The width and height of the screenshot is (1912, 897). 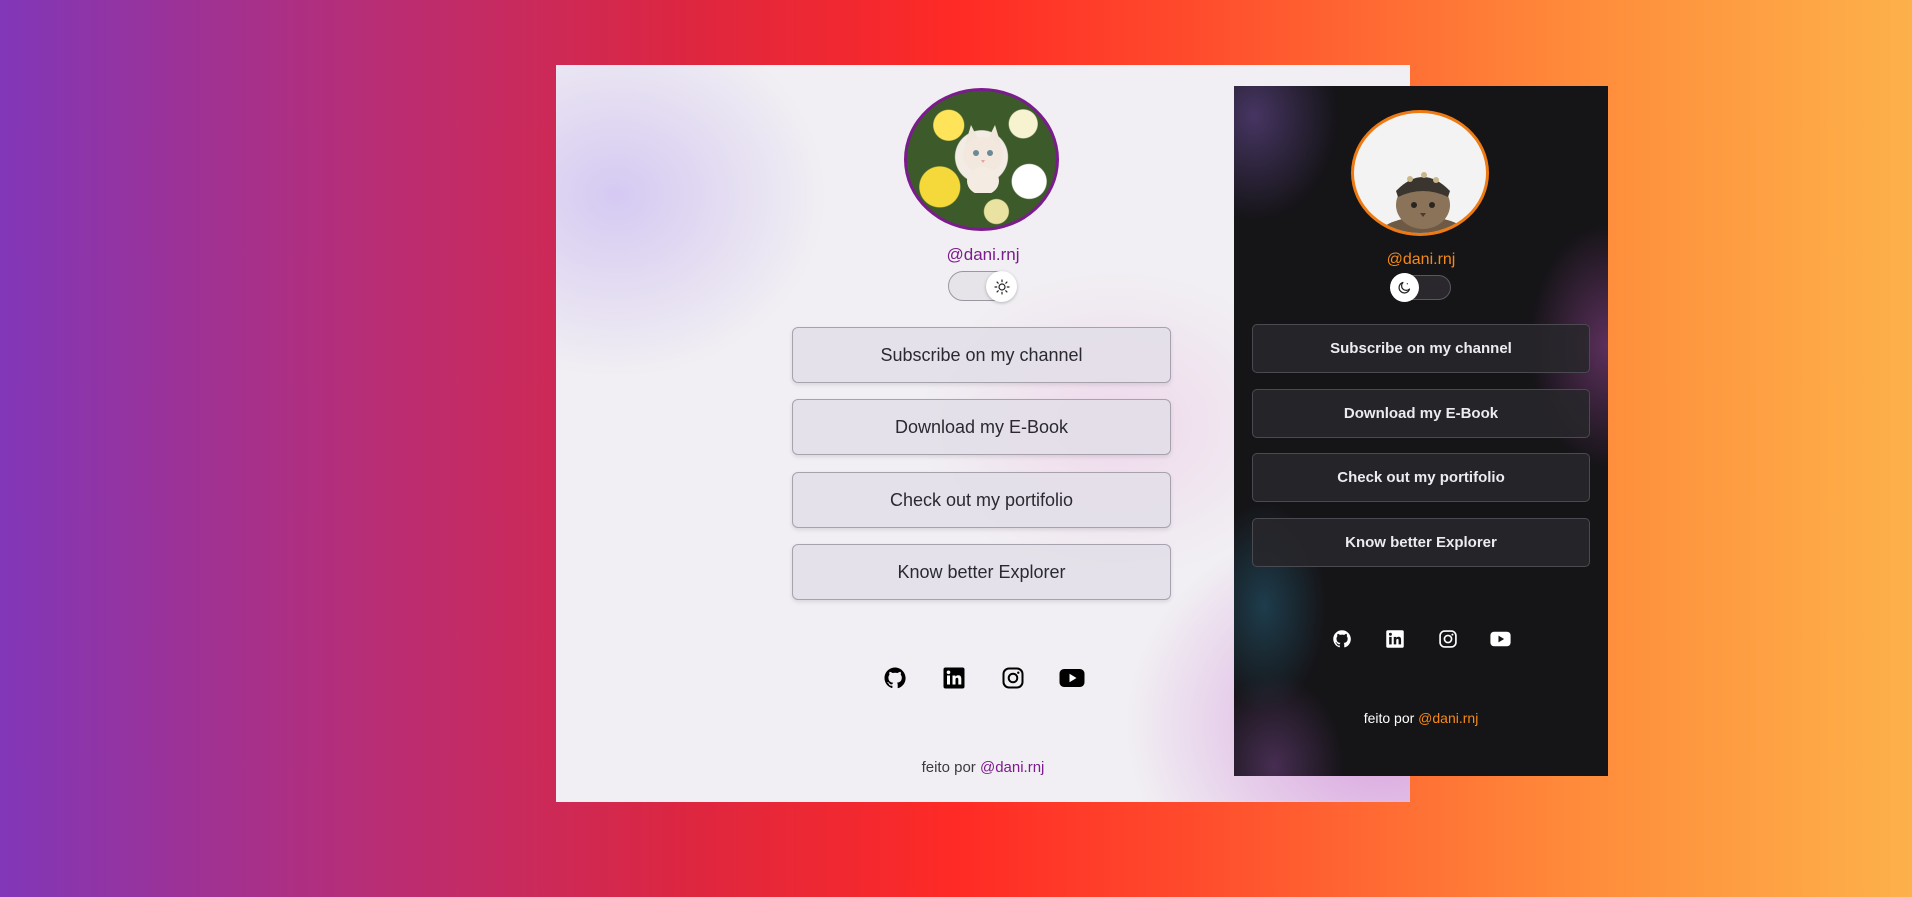 What do you see at coordinates (1423, 202) in the screenshot?
I see `cat-photo` at bounding box center [1423, 202].